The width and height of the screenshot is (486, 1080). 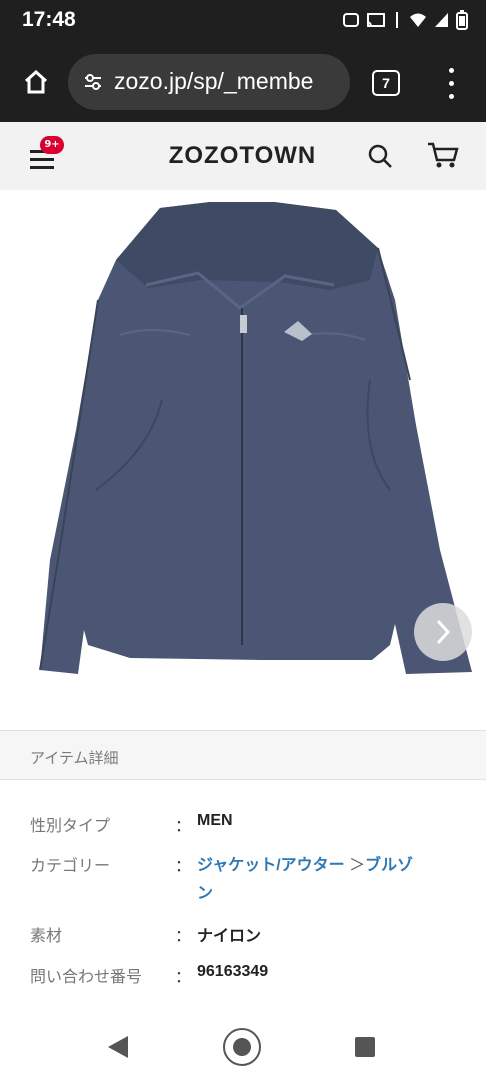 I want to click on next-image-button, so click(x=443, y=632).